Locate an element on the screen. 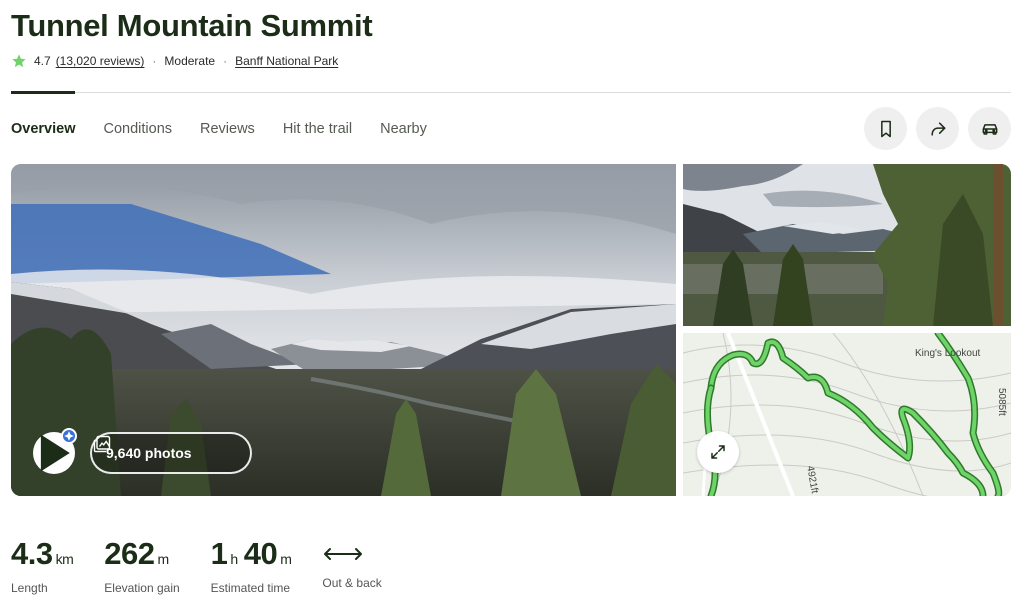  trail-map-preview: King's Lookout 4921ft 5085ft is located at coordinates (847, 414).